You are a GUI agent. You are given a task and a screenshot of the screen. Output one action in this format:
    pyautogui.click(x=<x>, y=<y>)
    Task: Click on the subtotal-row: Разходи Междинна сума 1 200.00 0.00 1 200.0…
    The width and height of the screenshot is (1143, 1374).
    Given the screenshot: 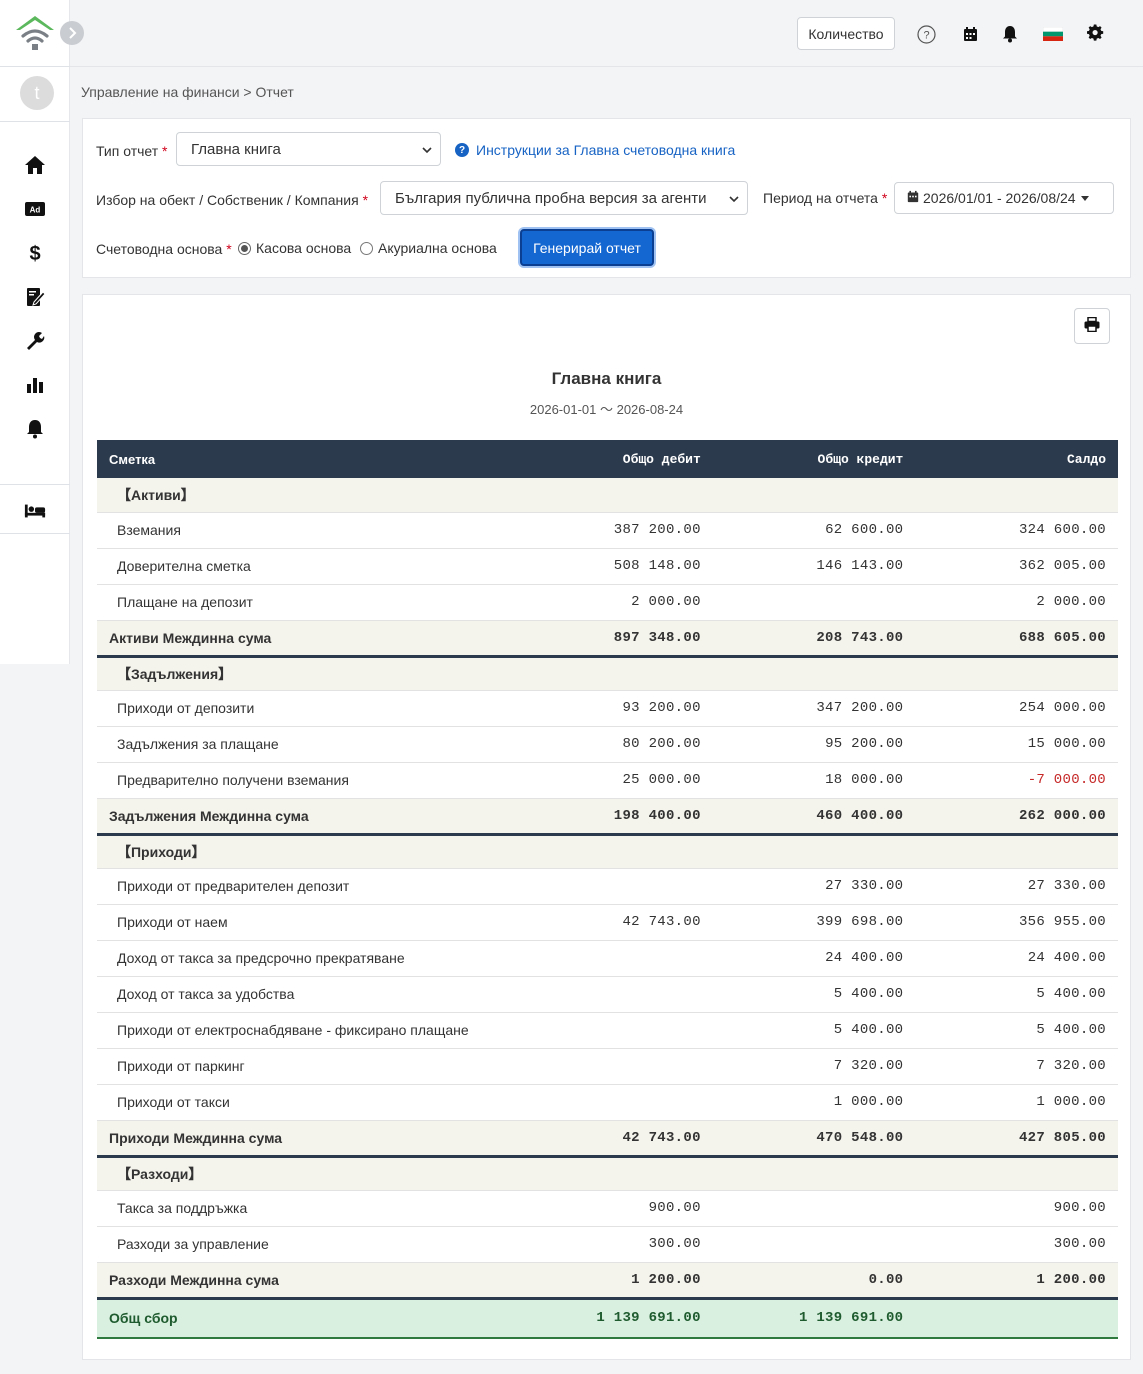 What is the action you would take?
    pyautogui.click(x=607, y=1281)
    